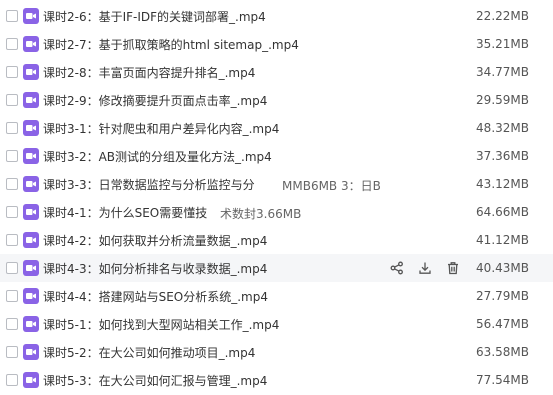  I want to click on file-size: 77.54MB, so click(502, 380).